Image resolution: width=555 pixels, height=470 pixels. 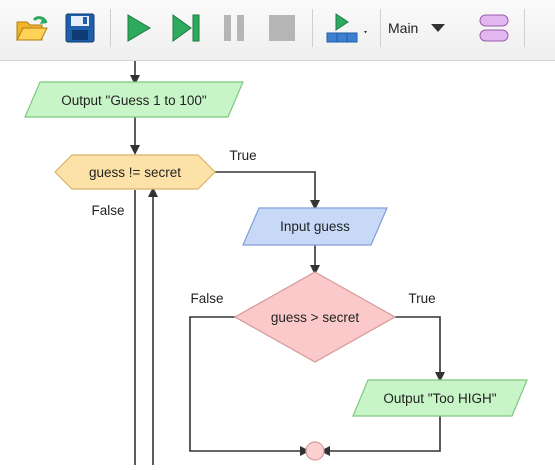 I want to click on output-block-too-high: Output "Too HIGH", so click(x=440, y=398).